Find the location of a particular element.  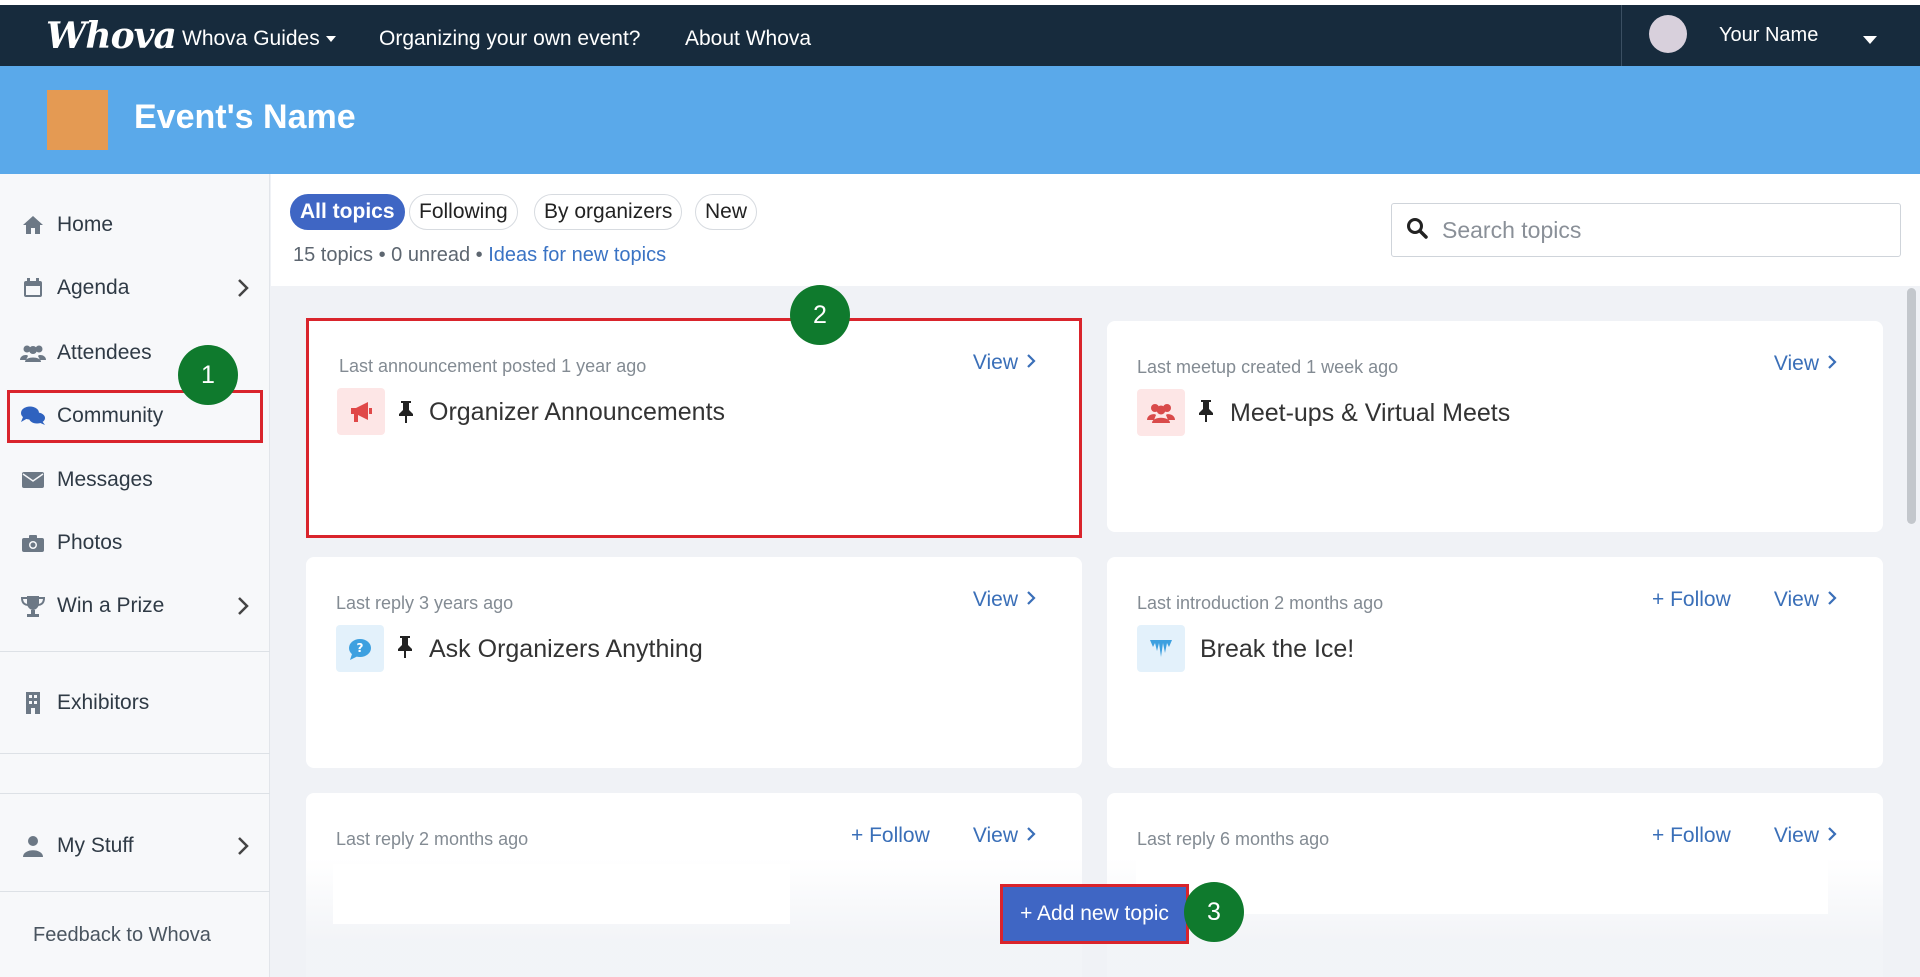

building-icon is located at coordinates (33, 703).